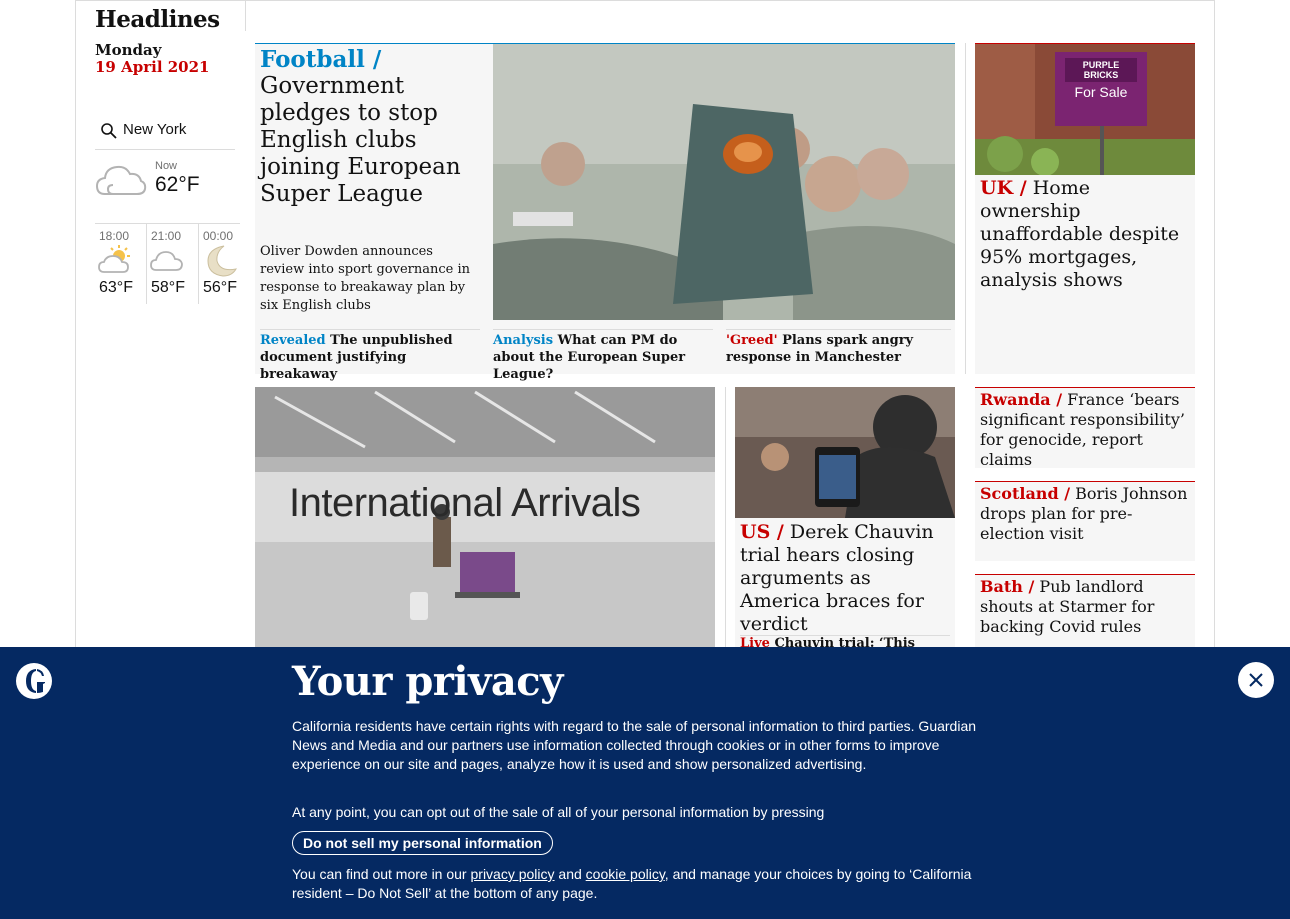 The image size is (1290, 919). I want to click on forecast-temperature: 58°F, so click(168, 287).